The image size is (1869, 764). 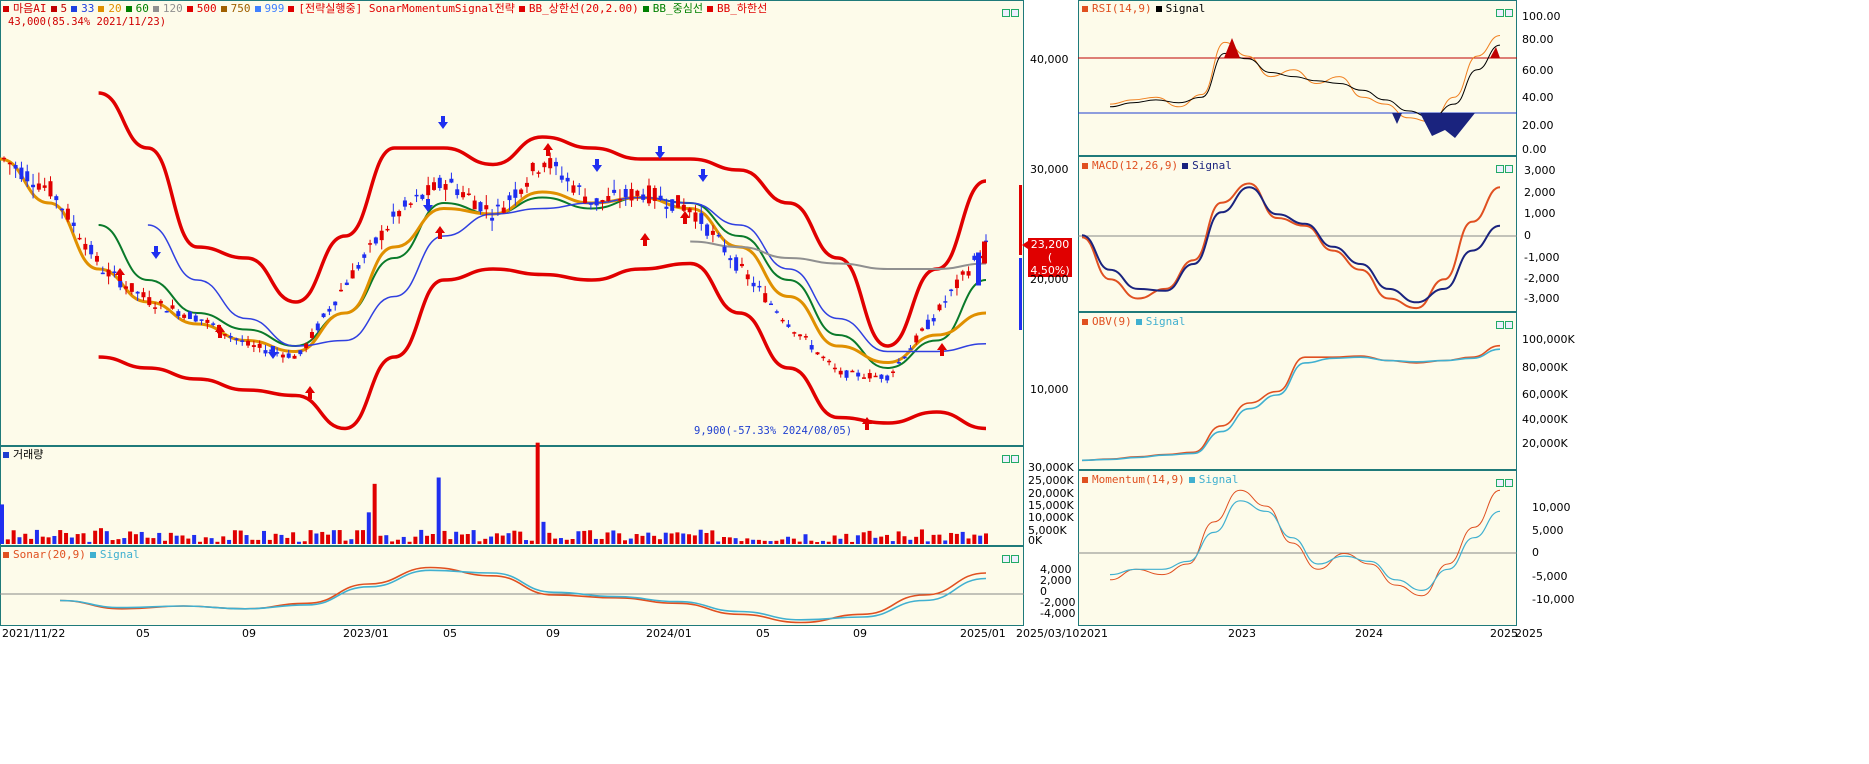 I want to click on obv-line, so click(x=1291, y=403).